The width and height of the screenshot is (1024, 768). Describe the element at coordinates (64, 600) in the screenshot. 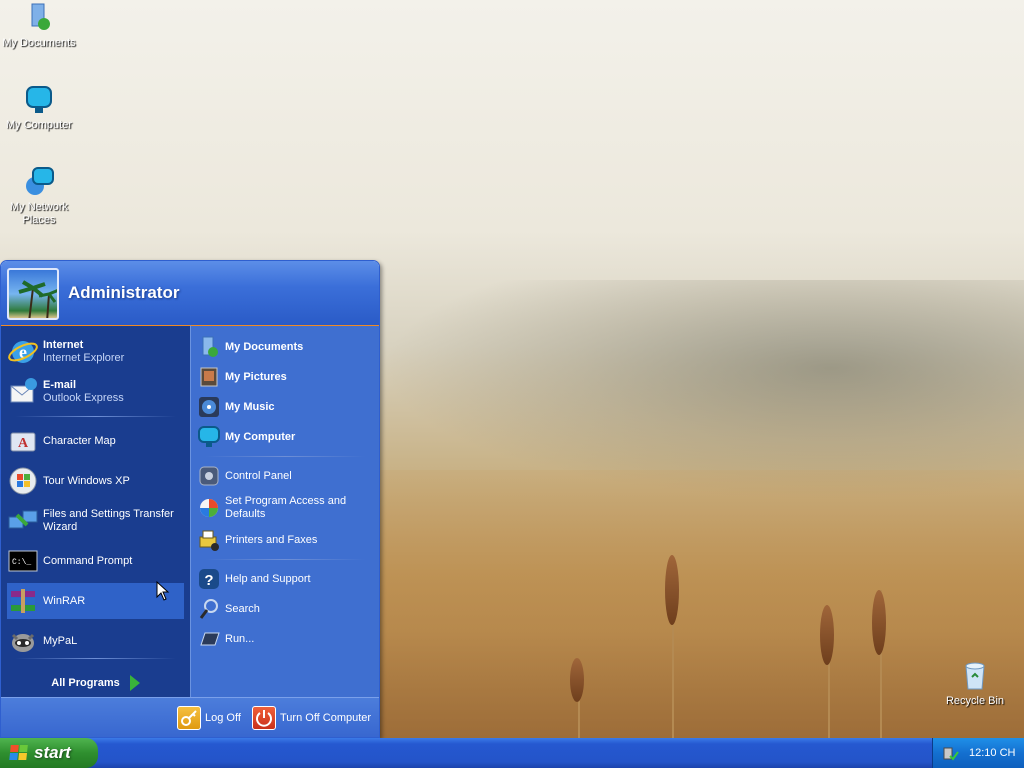

I see `recent-item-label: WinRAR` at that location.